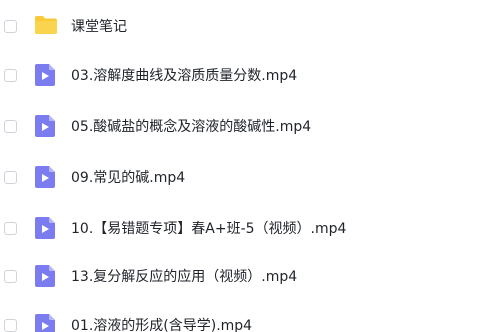  What do you see at coordinates (184, 276) in the screenshot?
I see `file-name: 13.复分解反应的应用（视频）.mp4` at bounding box center [184, 276].